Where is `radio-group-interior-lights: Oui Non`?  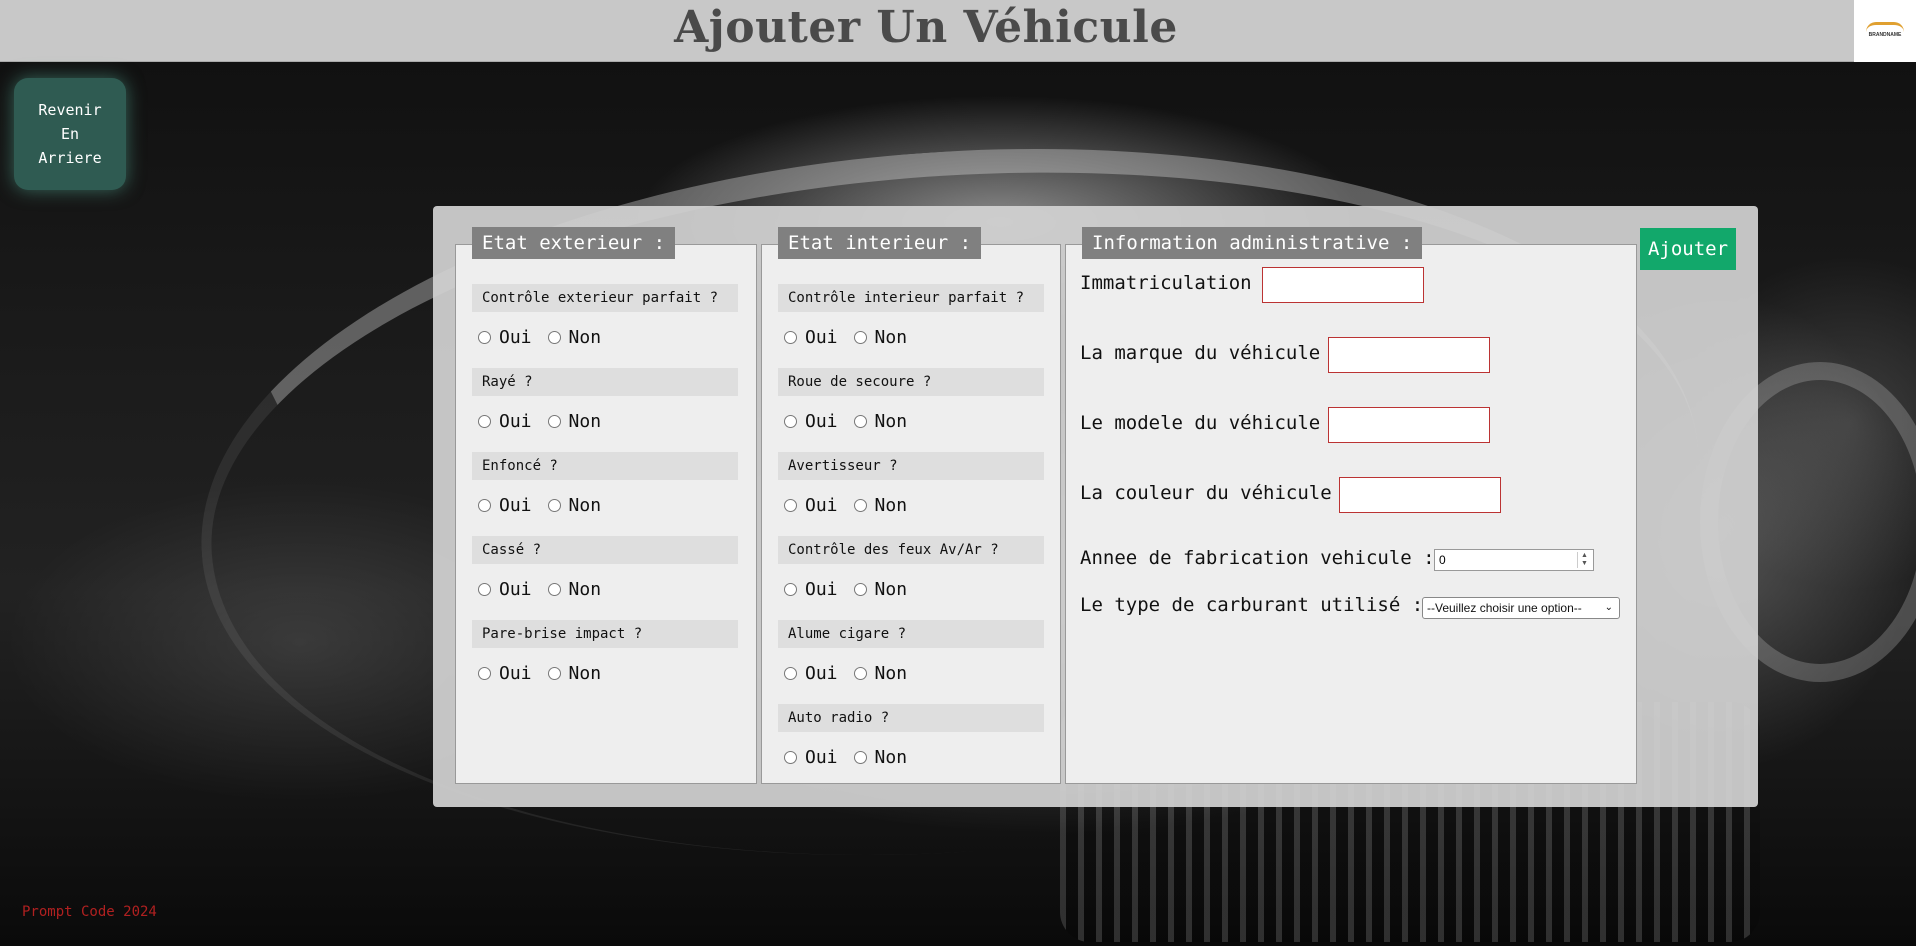
radio-group-interior-lights: Oui Non is located at coordinates (853, 589).